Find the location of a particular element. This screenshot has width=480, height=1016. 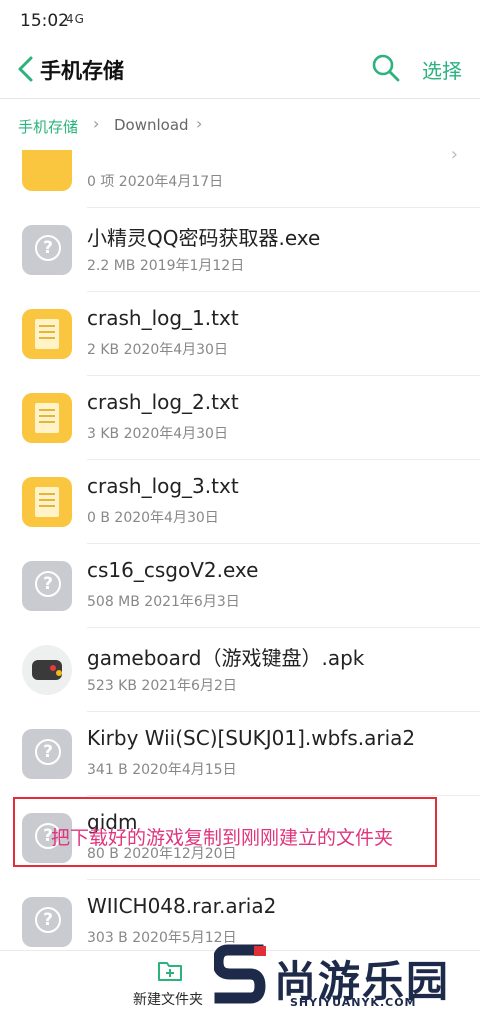

new-folder-icon is located at coordinates (170, 971).